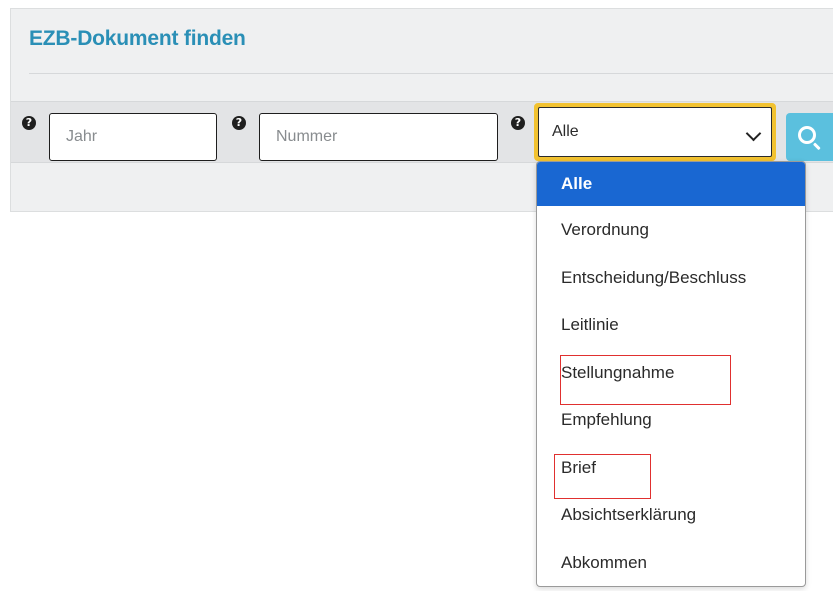  I want to click on document-type-select: Alle, so click(655, 132).